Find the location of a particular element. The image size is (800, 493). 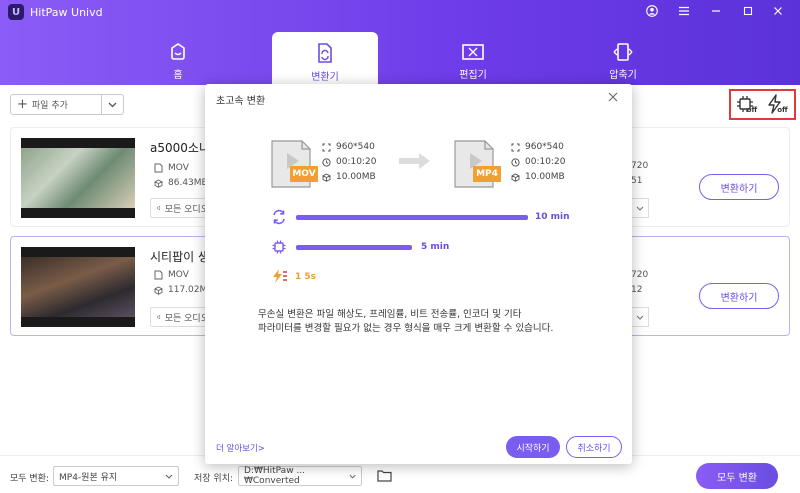

hardware-acceleration-toggle: off is located at coordinates (747, 105).